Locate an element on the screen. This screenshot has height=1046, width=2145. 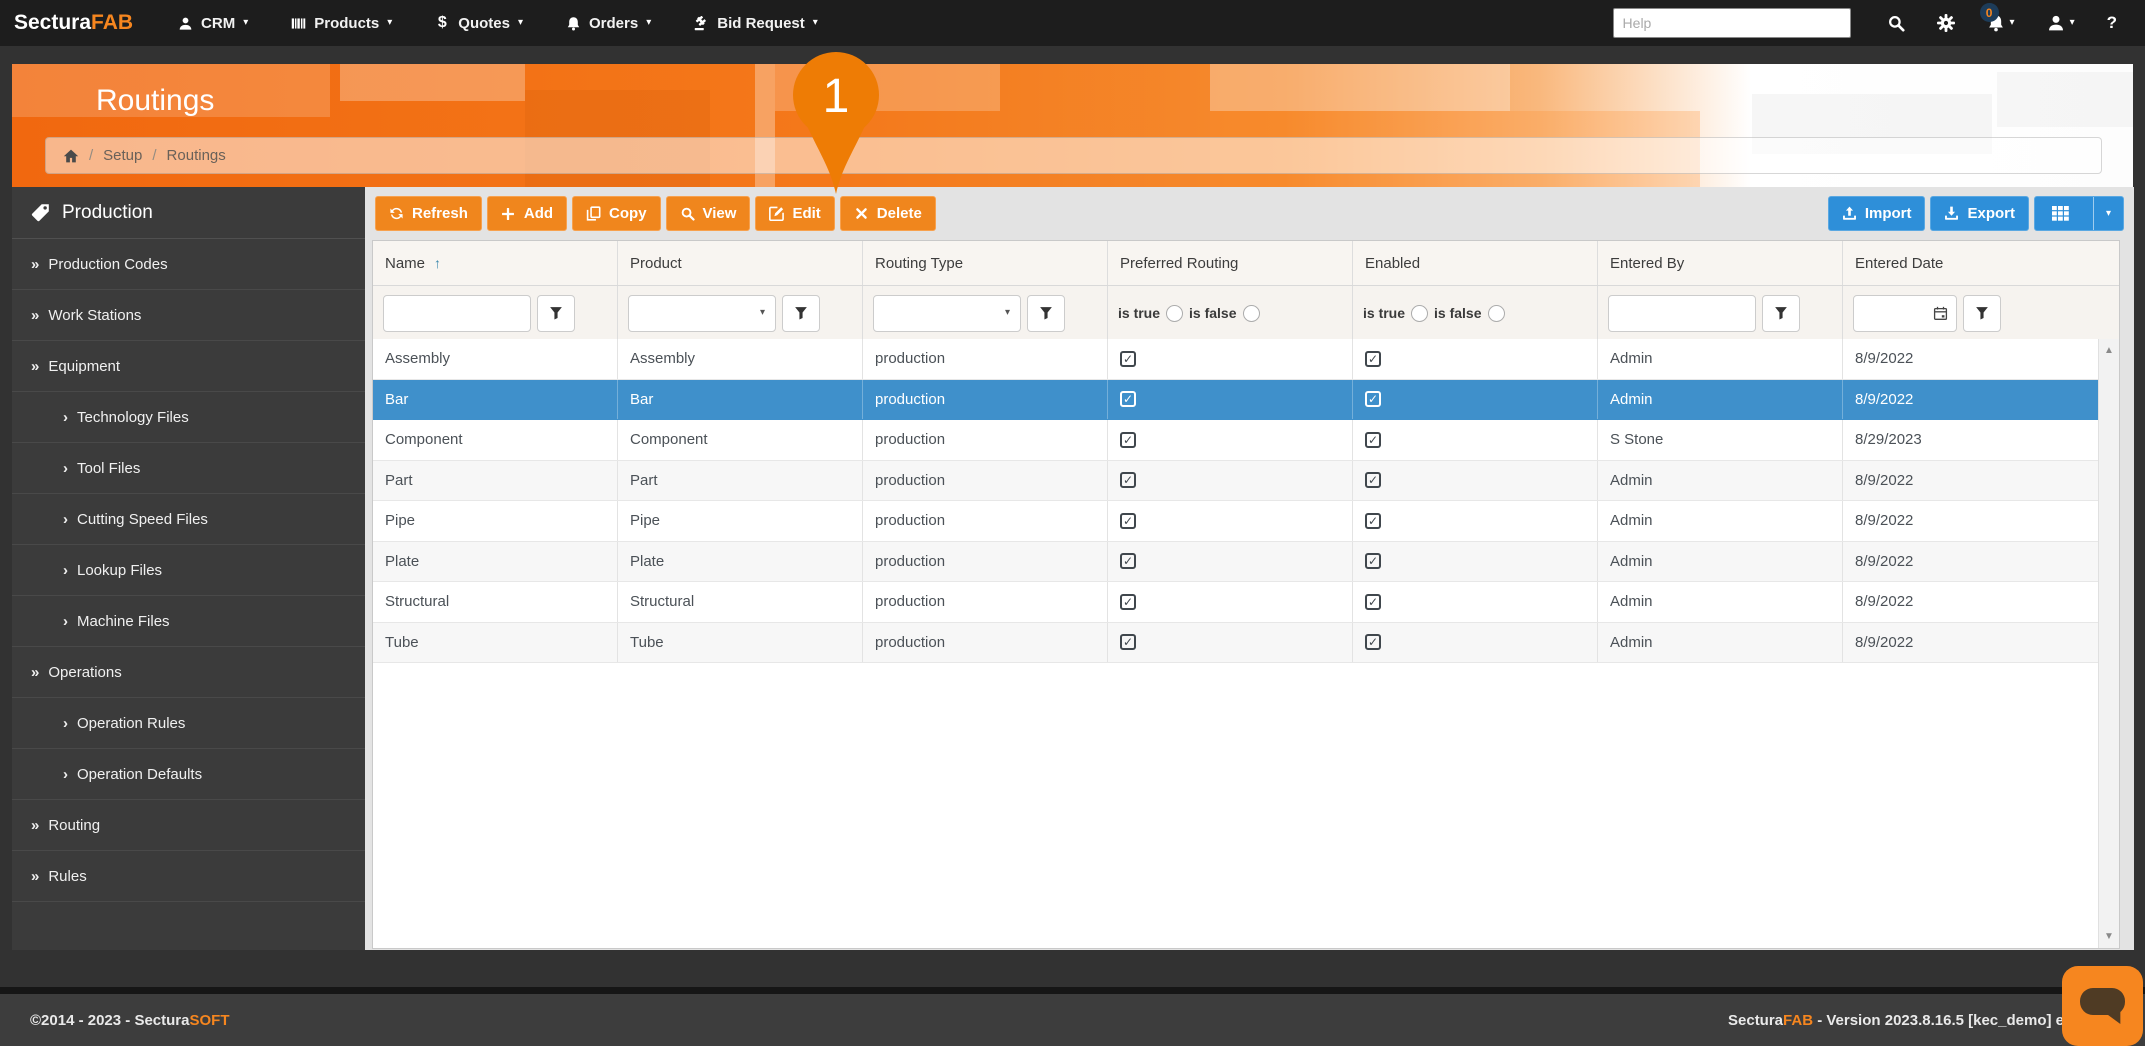
sidebar-item-rules: » Rules is located at coordinates (188, 876).